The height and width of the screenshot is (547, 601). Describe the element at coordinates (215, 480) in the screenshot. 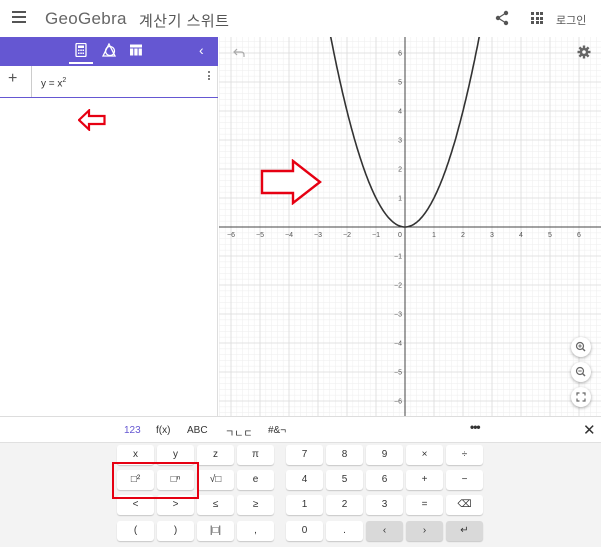

I see `key-sqrt: √□` at that location.